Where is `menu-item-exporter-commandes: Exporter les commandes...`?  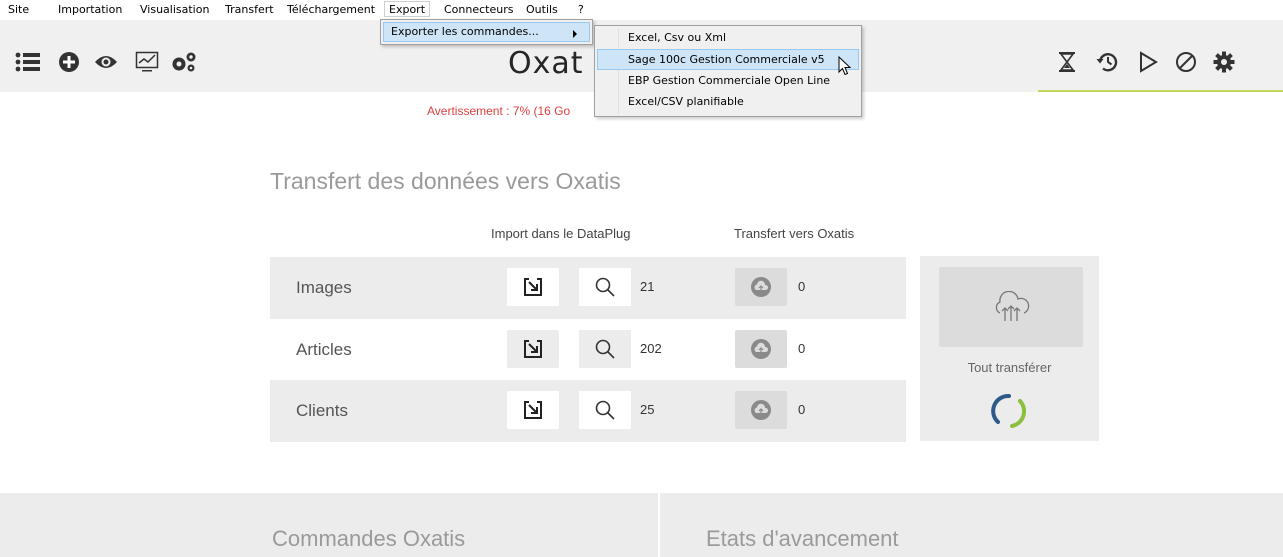 menu-item-exporter-commandes: Exporter les commandes... is located at coordinates (486, 32).